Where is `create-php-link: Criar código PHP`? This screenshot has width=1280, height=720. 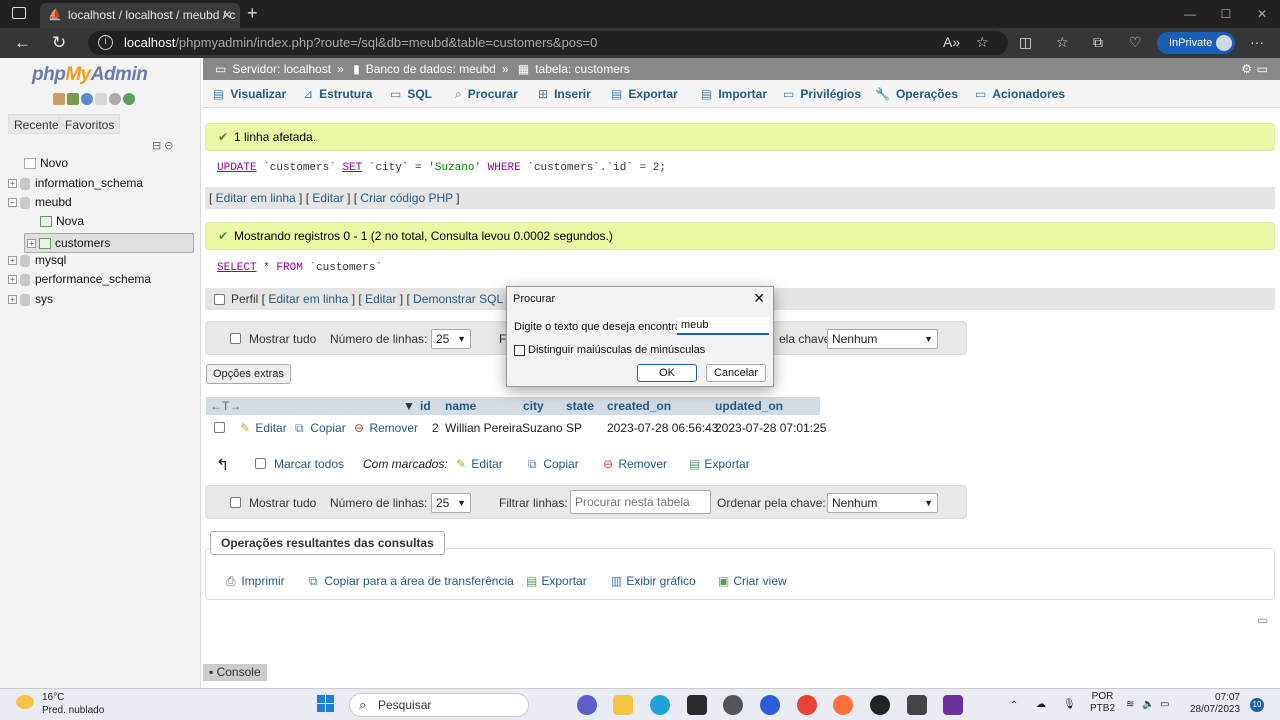
create-php-link: Criar código PHP is located at coordinates (406, 198).